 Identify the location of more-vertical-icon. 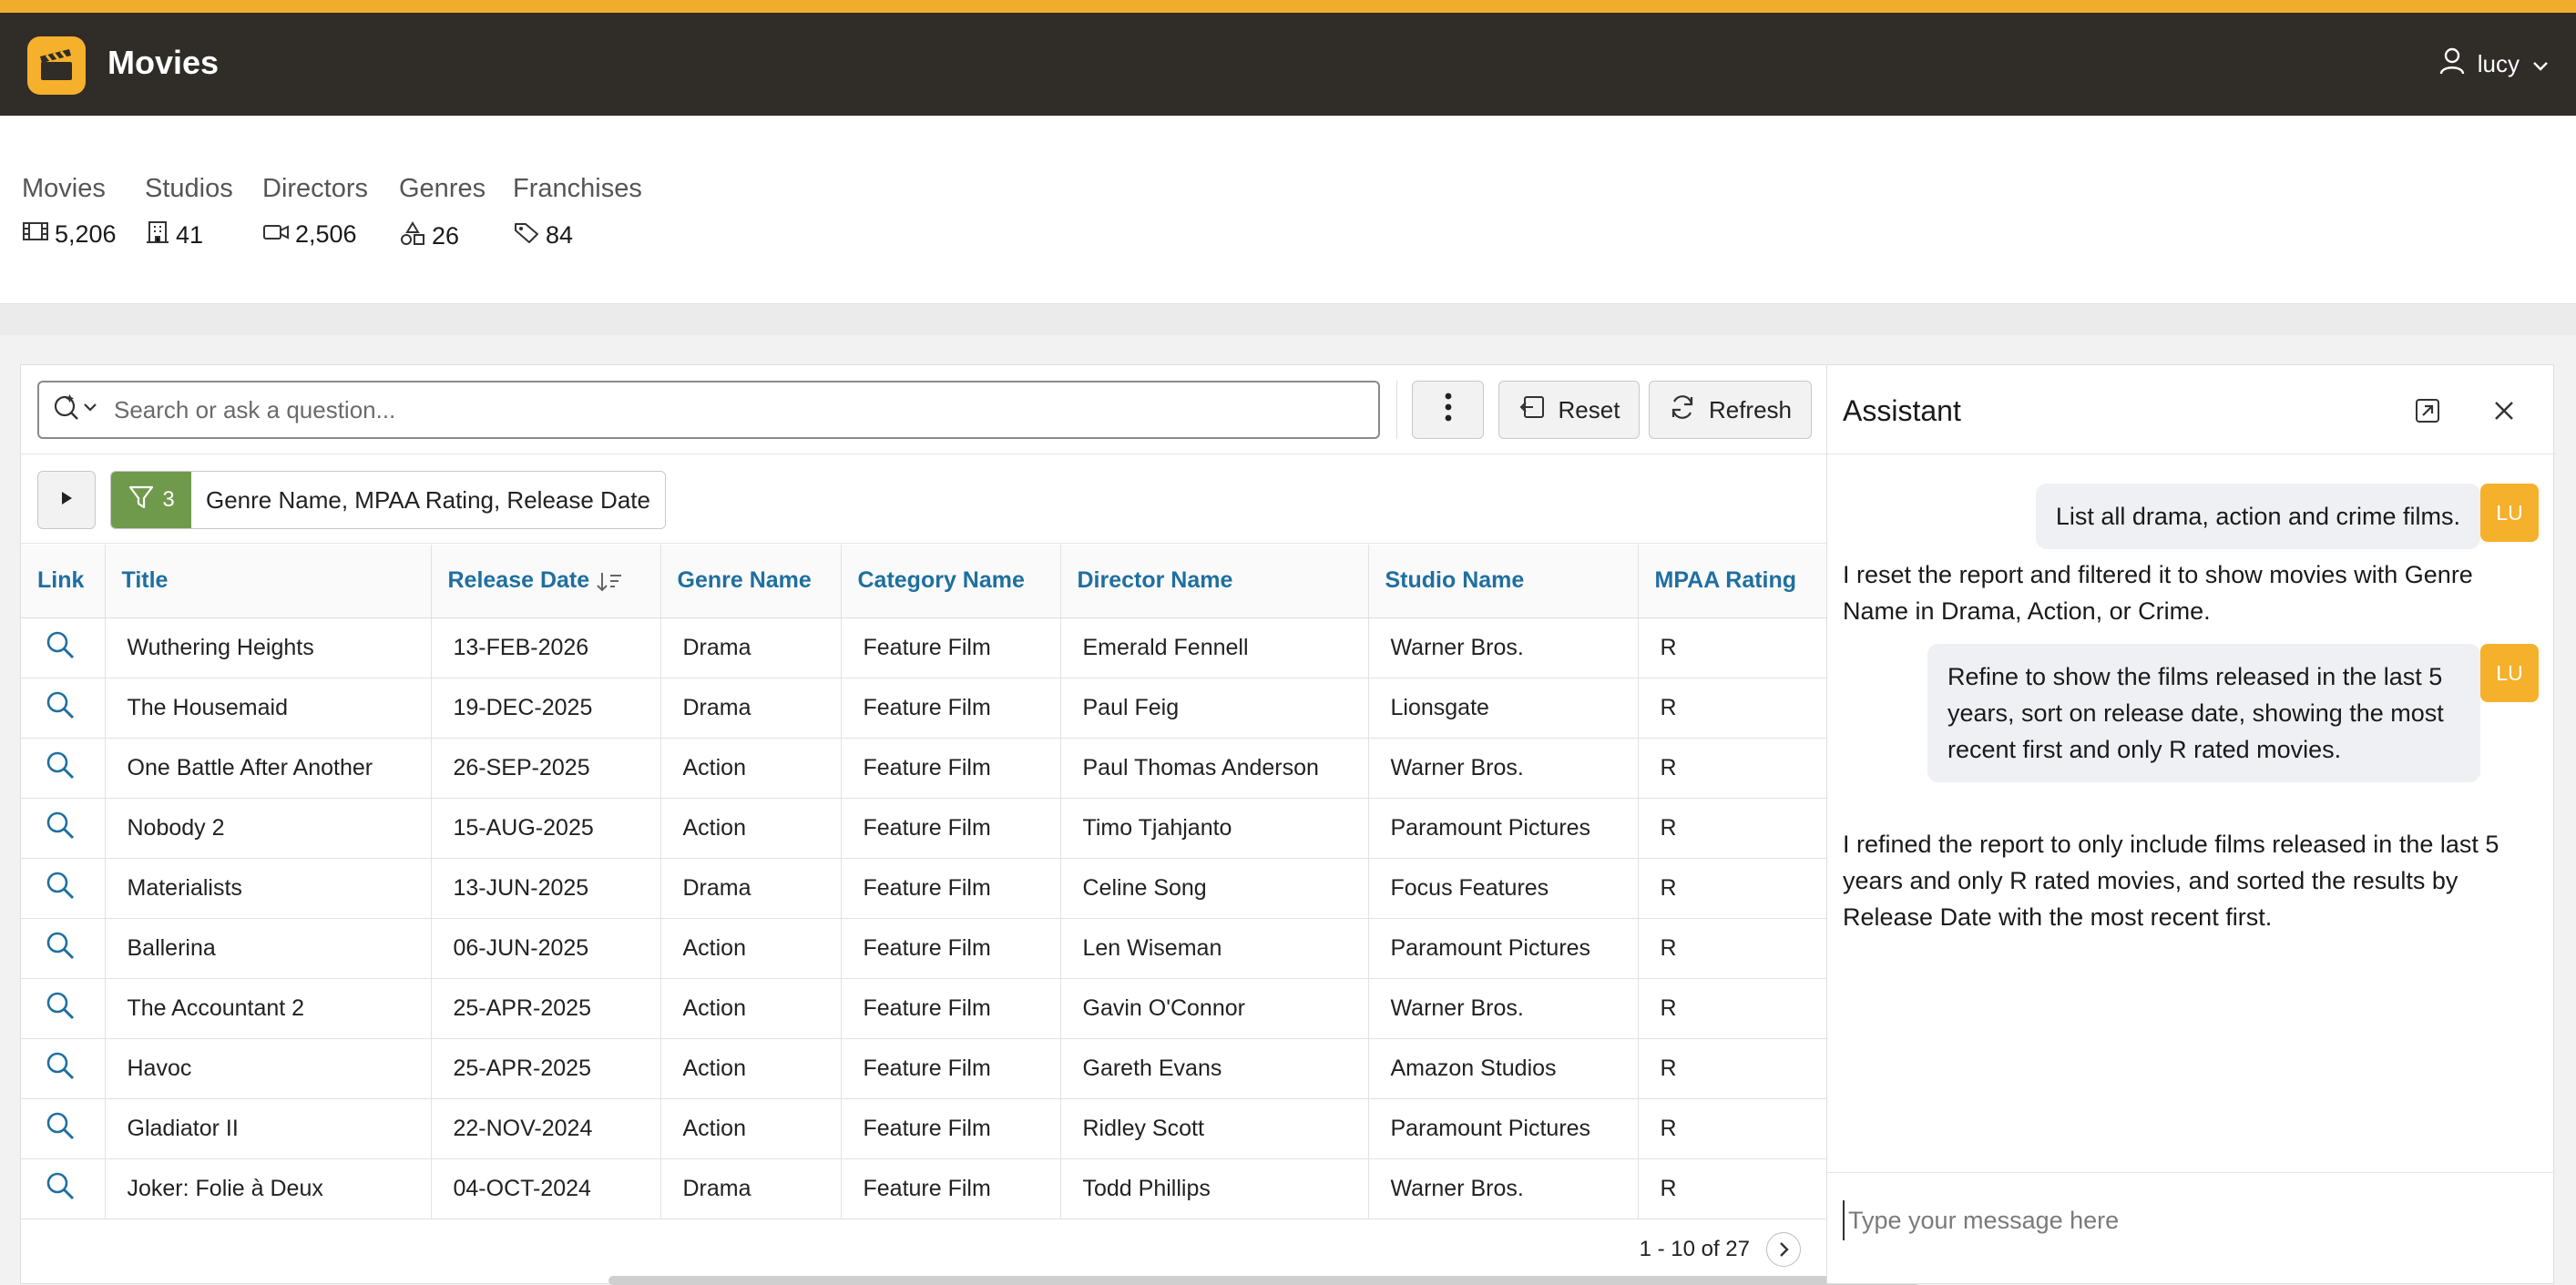
(1448, 411).